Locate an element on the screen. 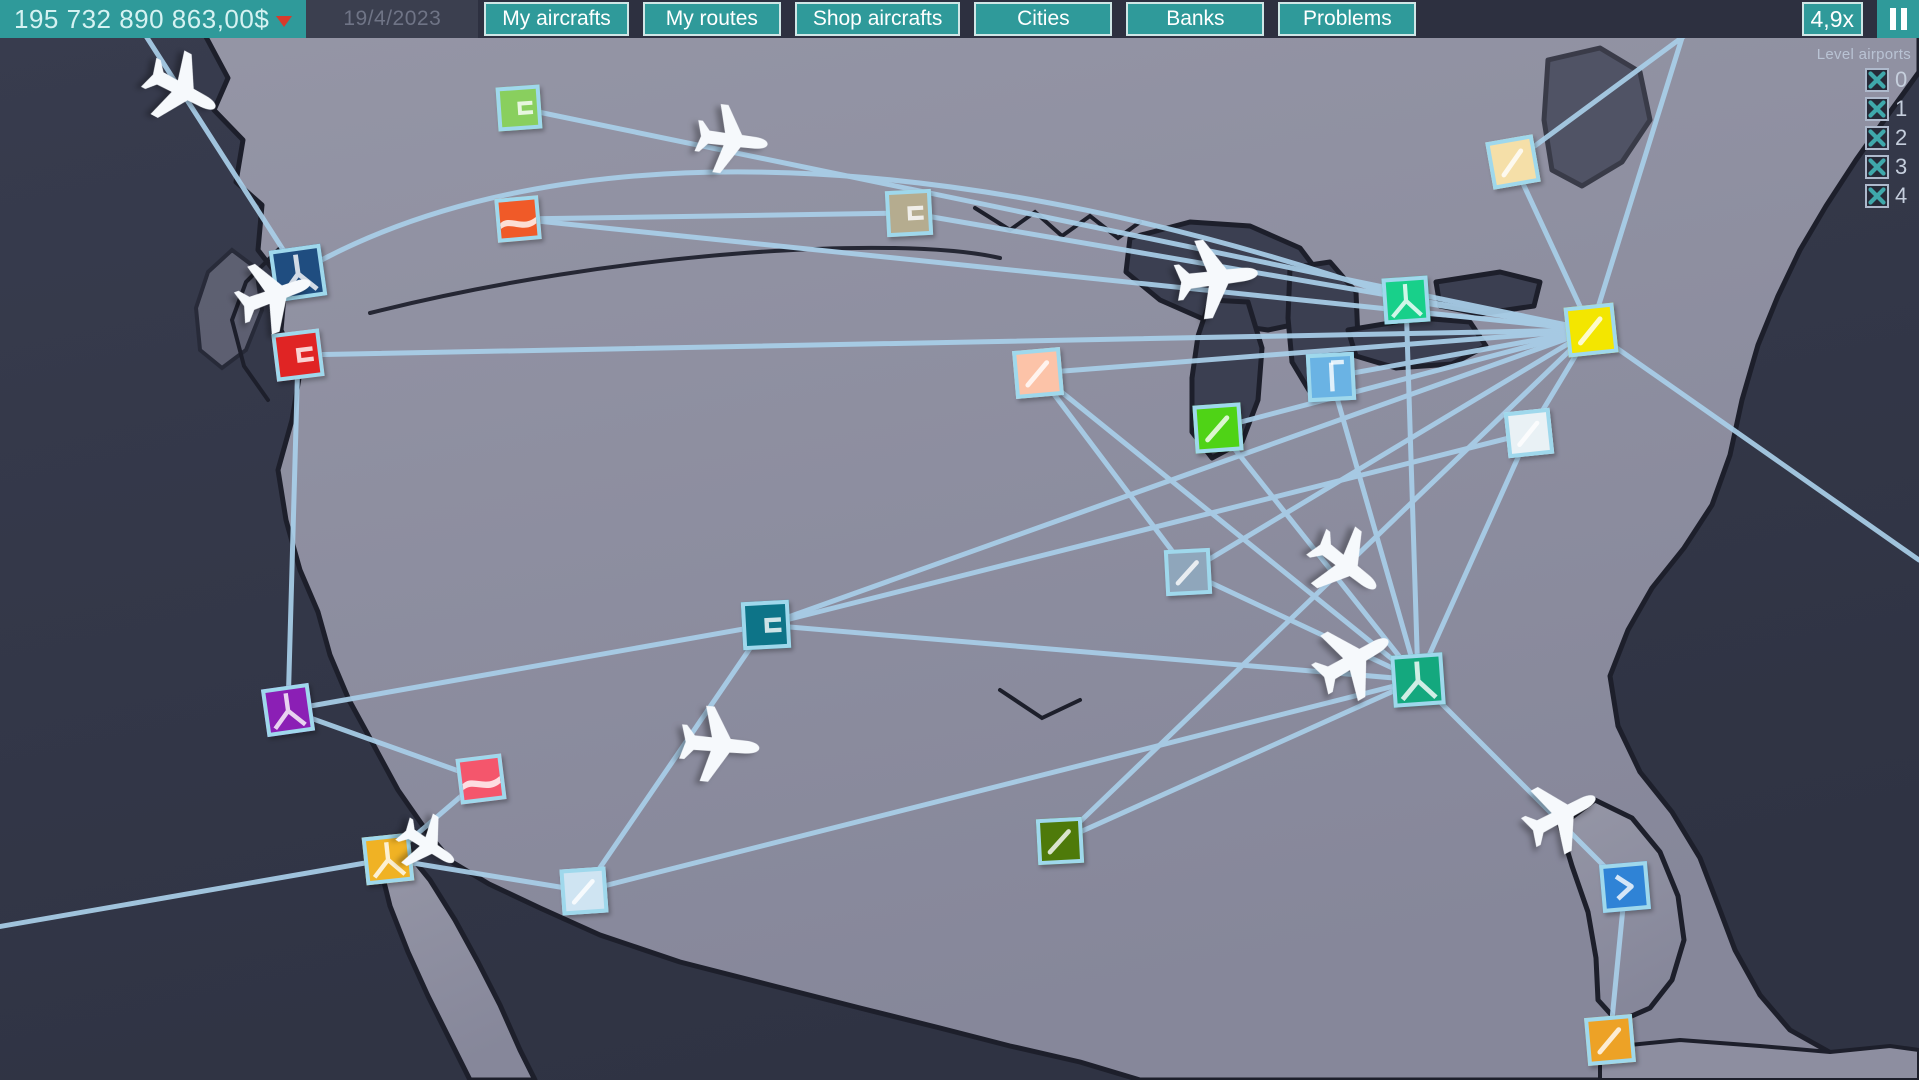 The image size is (1919, 1080). legend-row-level-2: 2 is located at coordinates (1888, 138).